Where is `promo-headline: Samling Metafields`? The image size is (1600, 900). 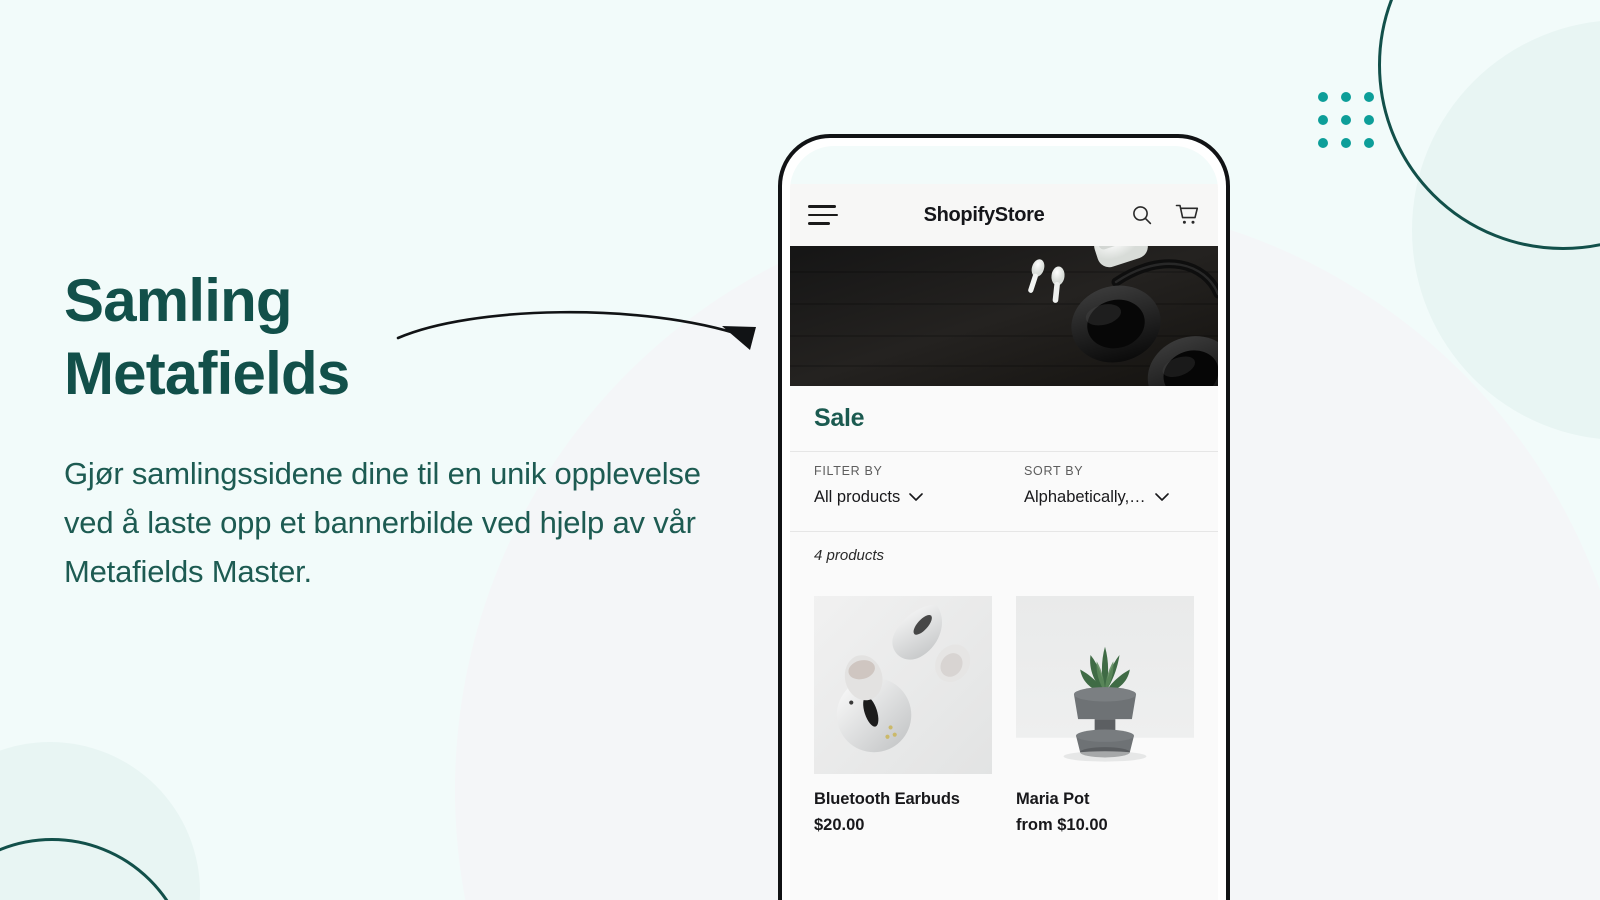 promo-headline: Samling Metafields is located at coordinates (394, 337).